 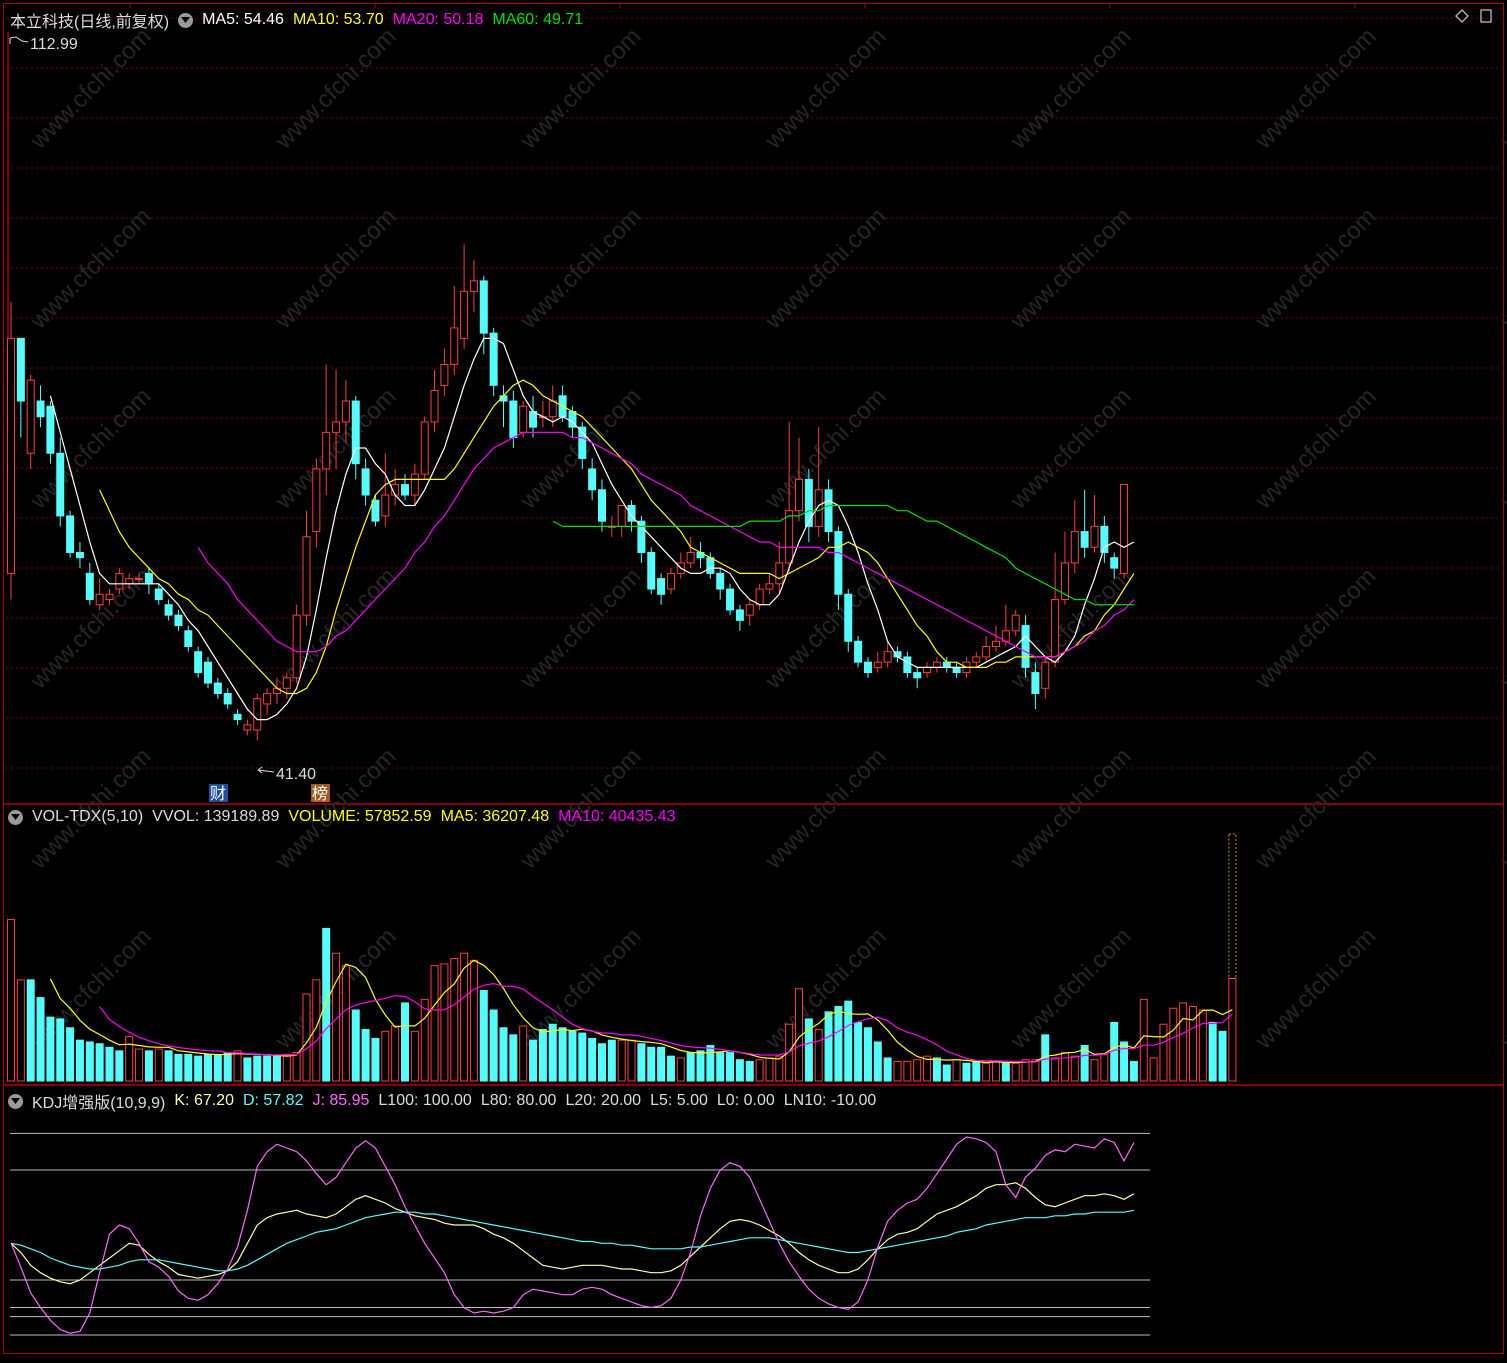 I want to click on vol-ma10-readout: MA10: 40435.43, so click(x=617, y=816).